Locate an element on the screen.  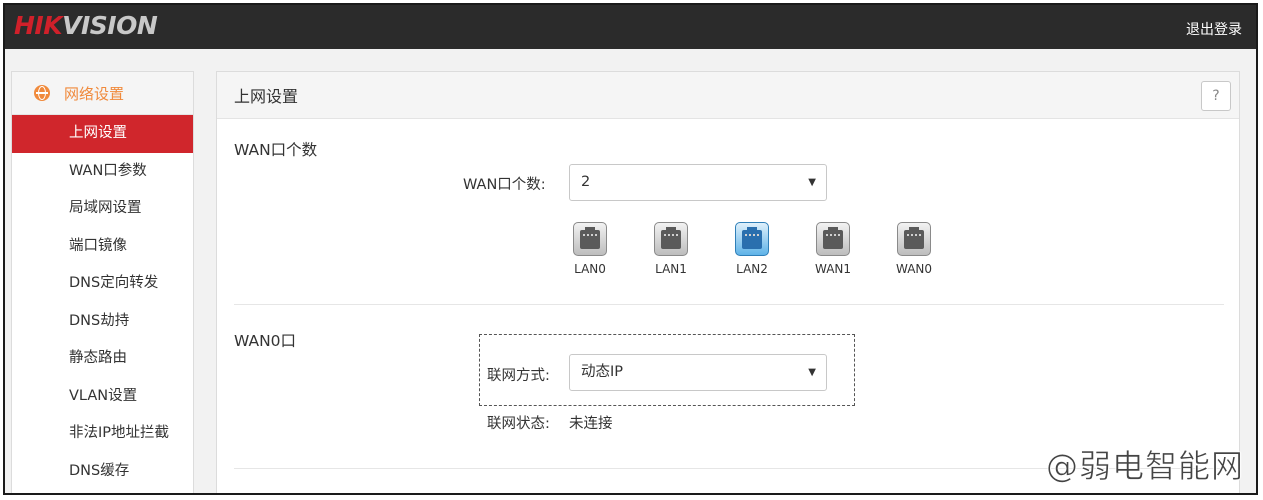
port-lan1: LAN1 is located at coordinates (671, 249).